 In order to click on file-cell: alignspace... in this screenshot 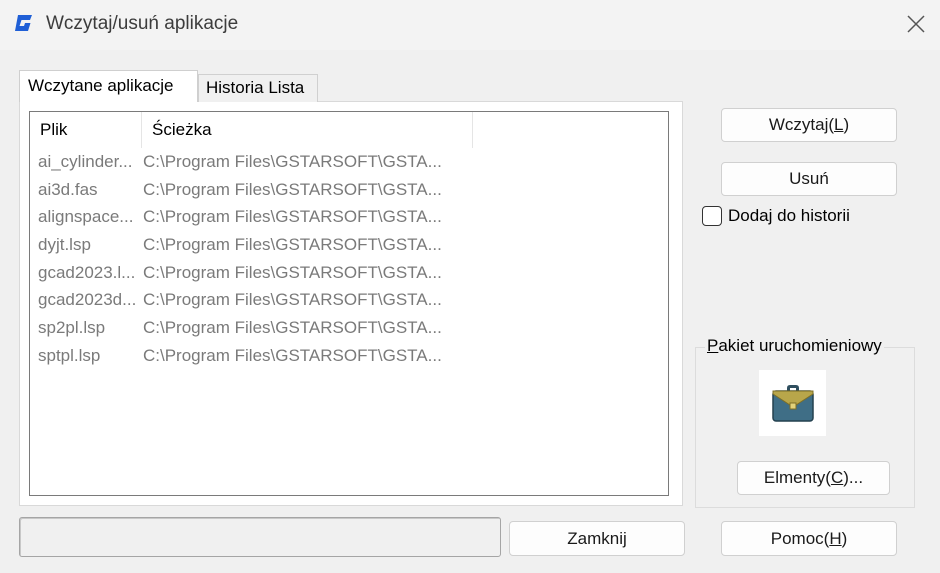, I will do `click(86, 217)`.